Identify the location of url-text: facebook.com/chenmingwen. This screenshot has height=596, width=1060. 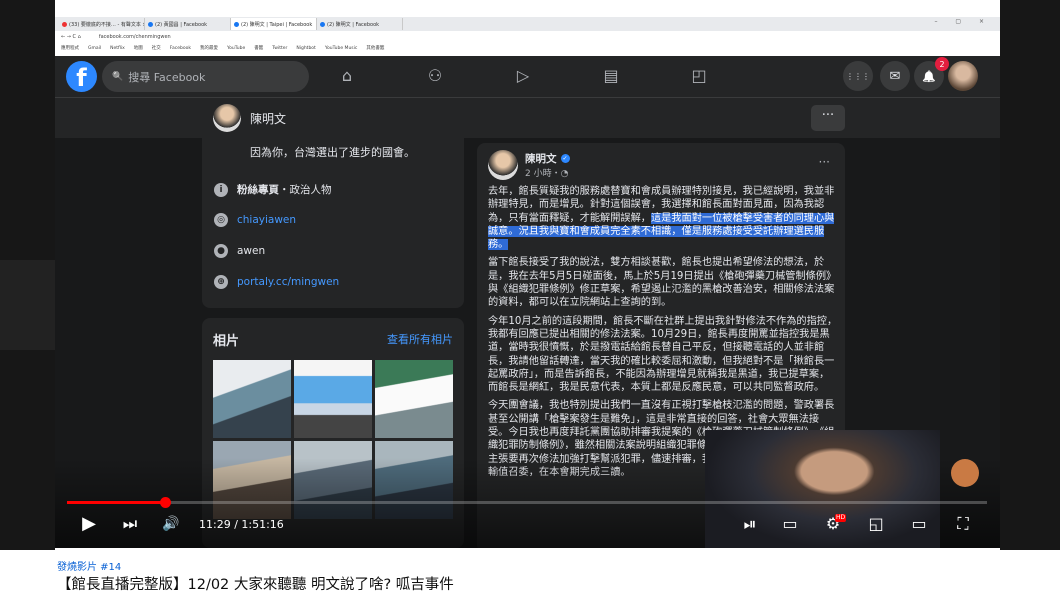
(134, 36).